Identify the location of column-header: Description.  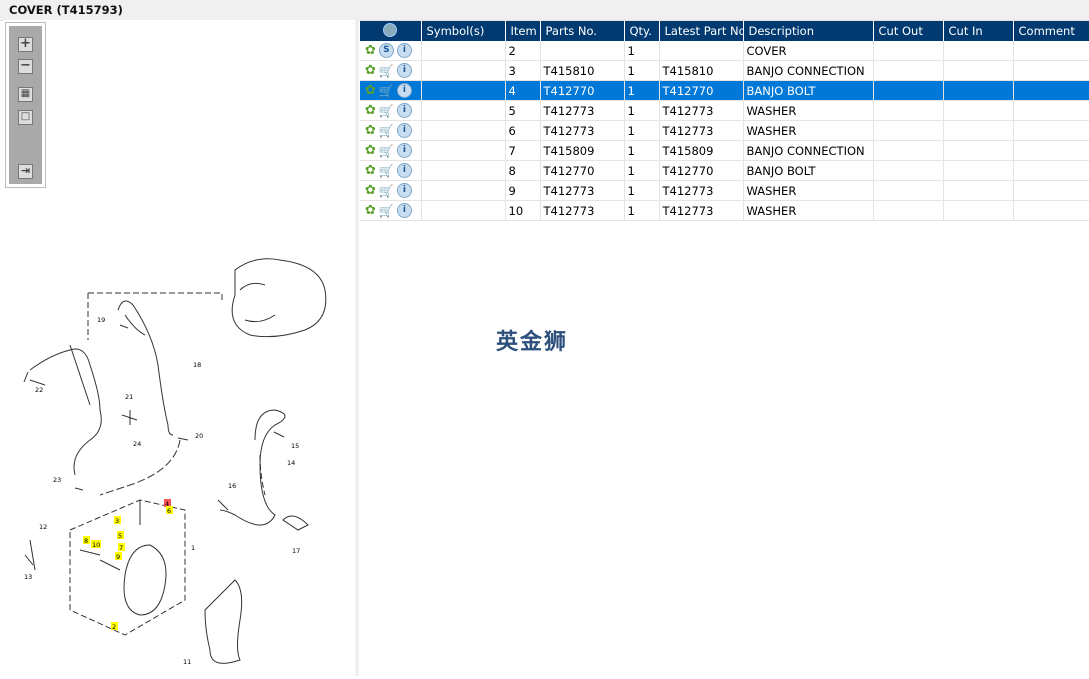
(808, 31).